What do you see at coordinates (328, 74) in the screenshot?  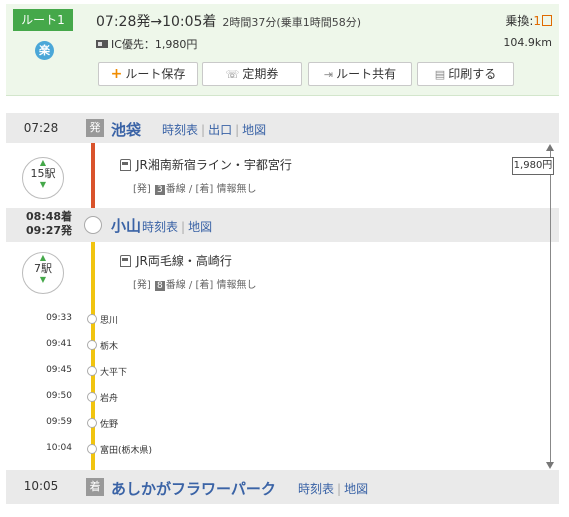 I see `share-icon: ⇥` at bounding box center [328, 74].